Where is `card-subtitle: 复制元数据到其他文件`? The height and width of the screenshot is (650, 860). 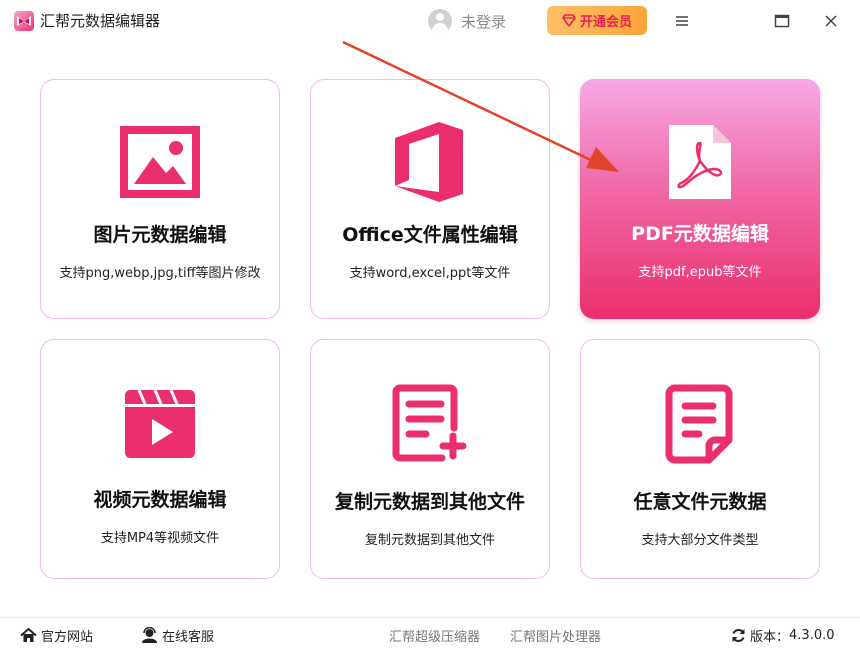
card-subtitle: 复制元数据到其他文件 is located at coordinates (429, 540).